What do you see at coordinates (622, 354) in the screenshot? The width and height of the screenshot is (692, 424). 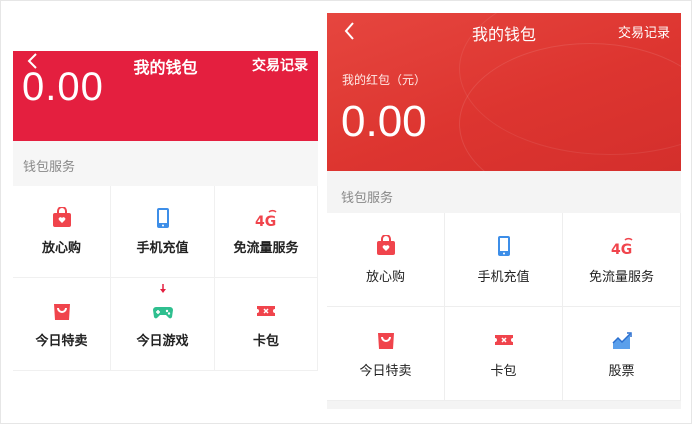 I see `service-stocks: 股票` at bounding box center [622, 354].